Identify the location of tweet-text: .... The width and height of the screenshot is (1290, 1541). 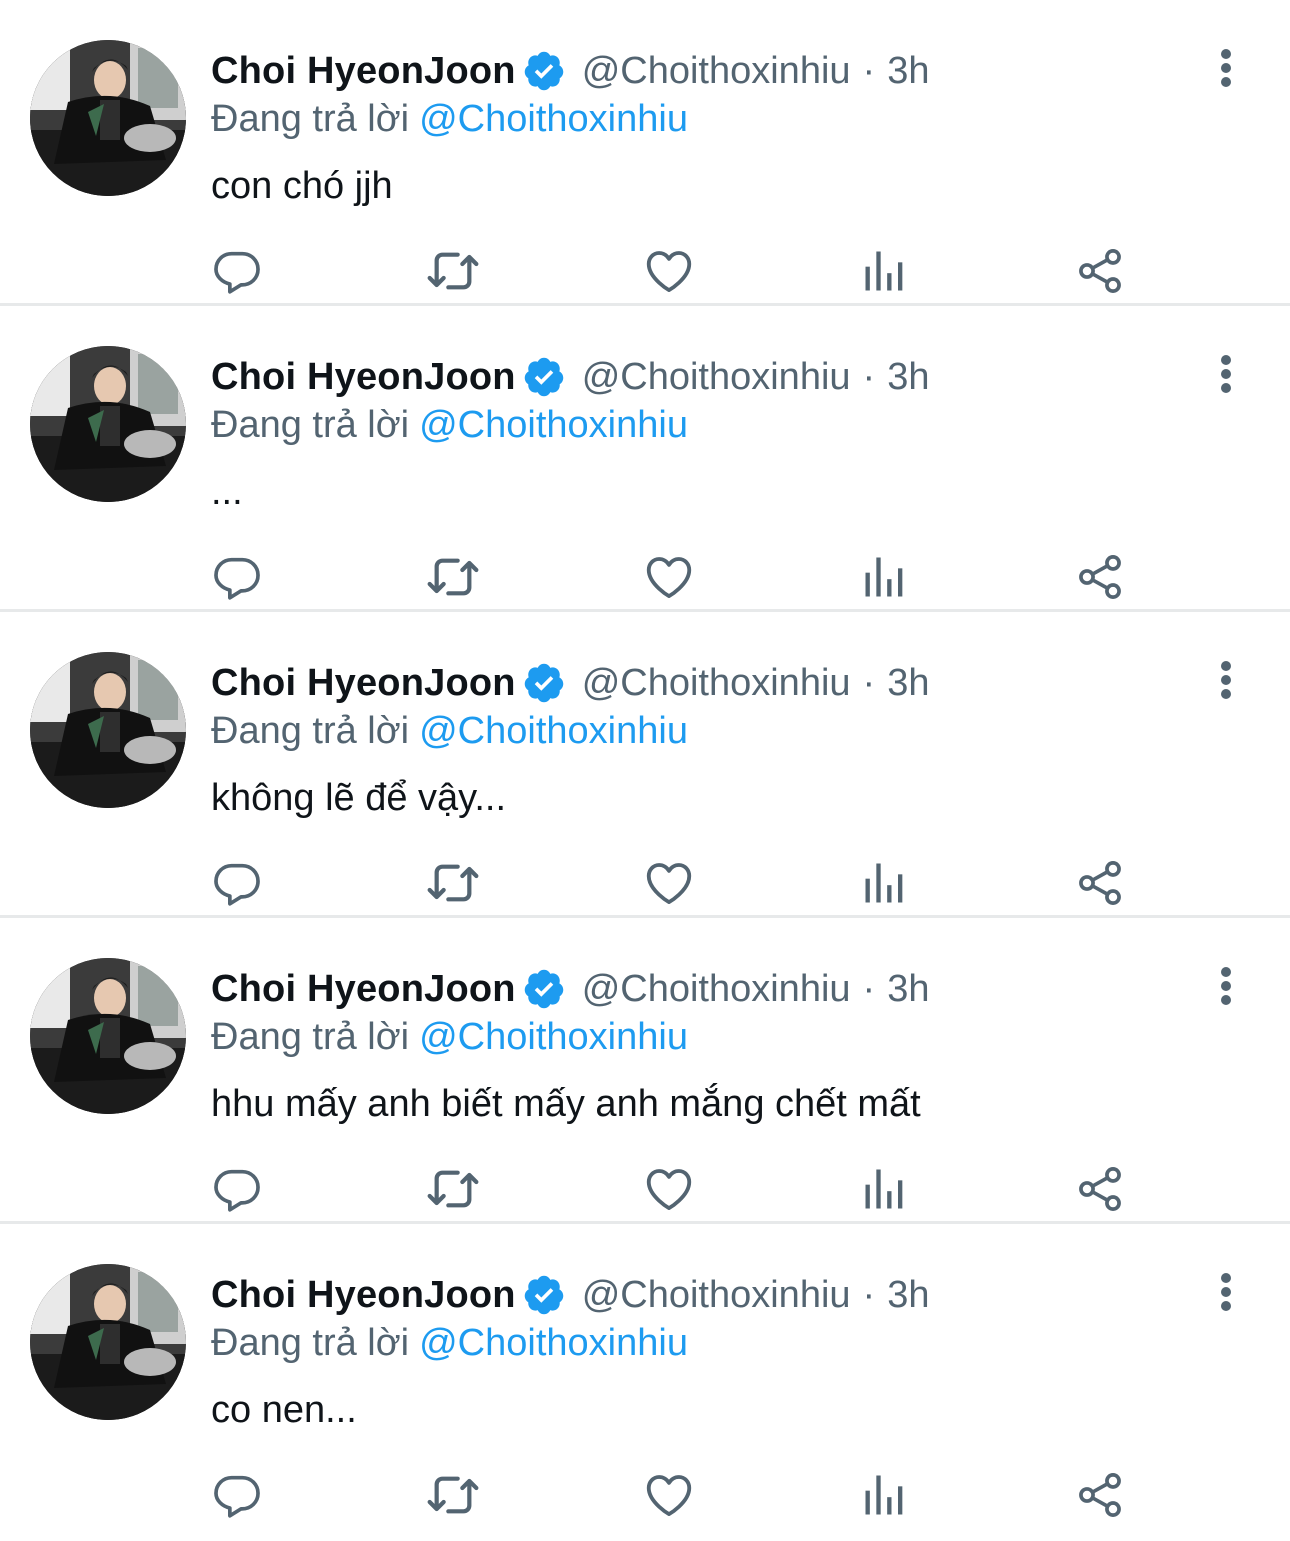
(227, 492).